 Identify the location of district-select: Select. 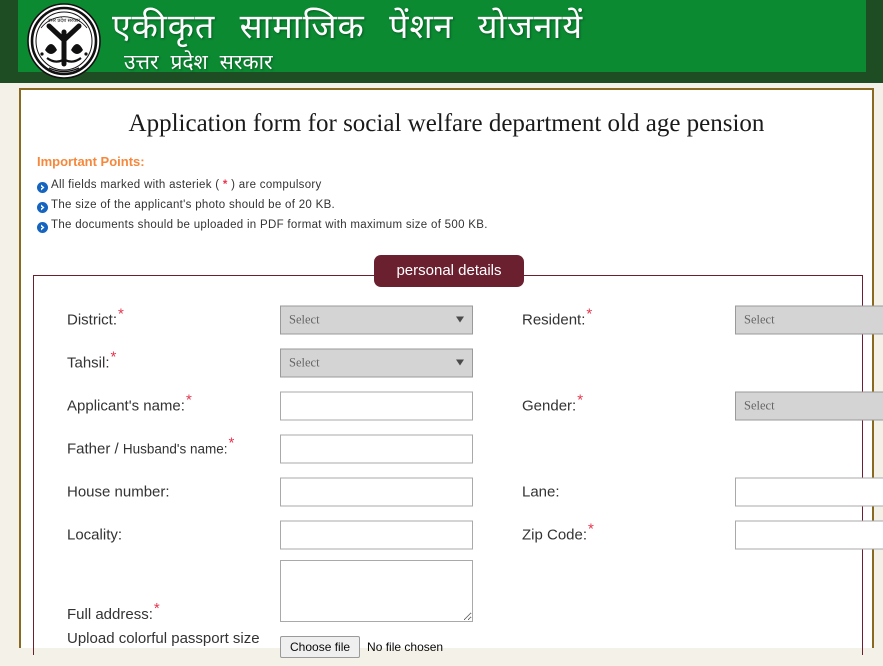
(376, 319).